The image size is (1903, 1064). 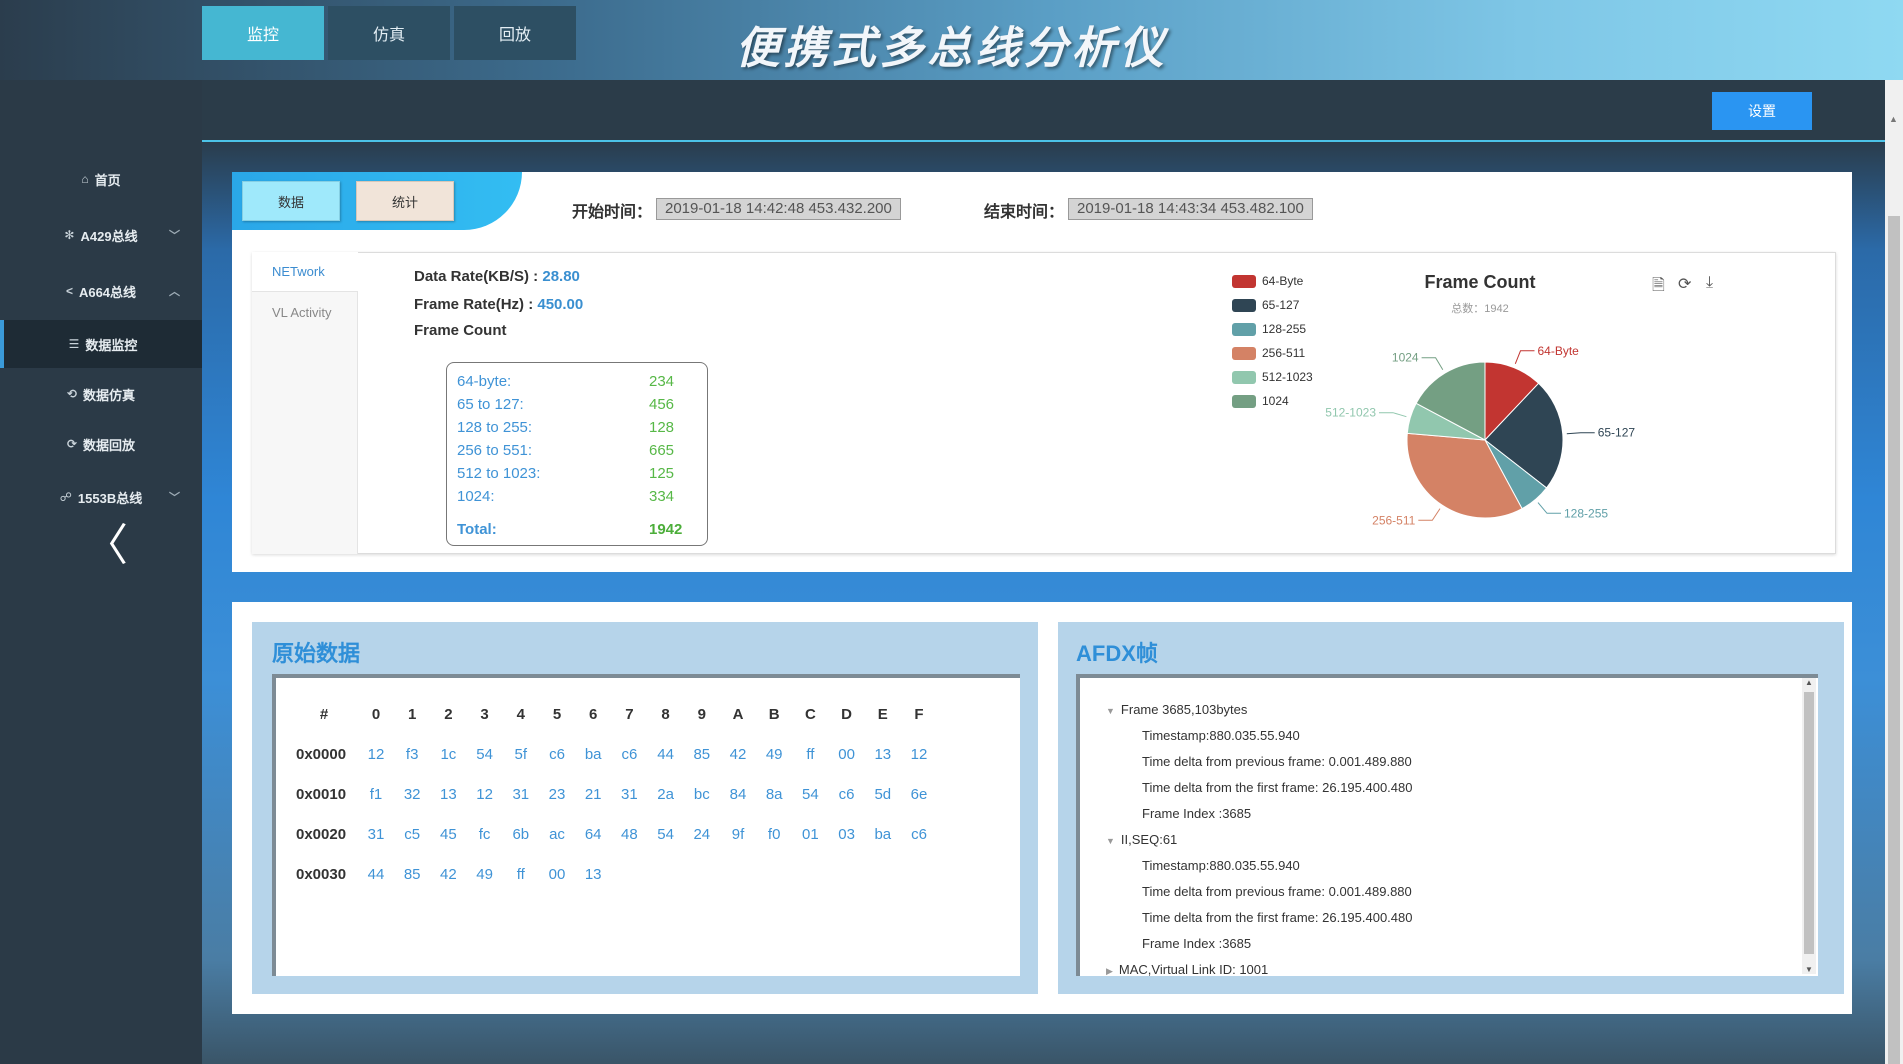 I want to click on hex-byte: 03, so click(x=847, y=834).